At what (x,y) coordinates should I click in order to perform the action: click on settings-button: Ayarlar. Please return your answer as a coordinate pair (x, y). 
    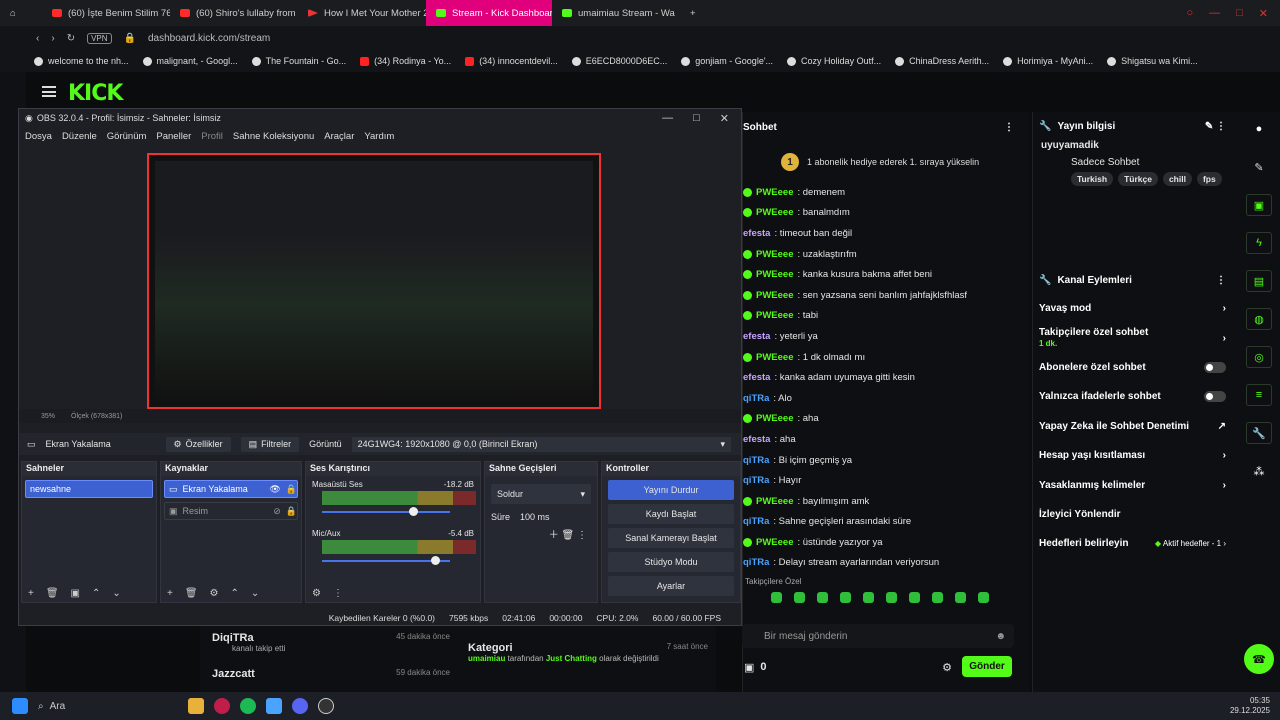
    Looking at the image, I should click on (671, 586).